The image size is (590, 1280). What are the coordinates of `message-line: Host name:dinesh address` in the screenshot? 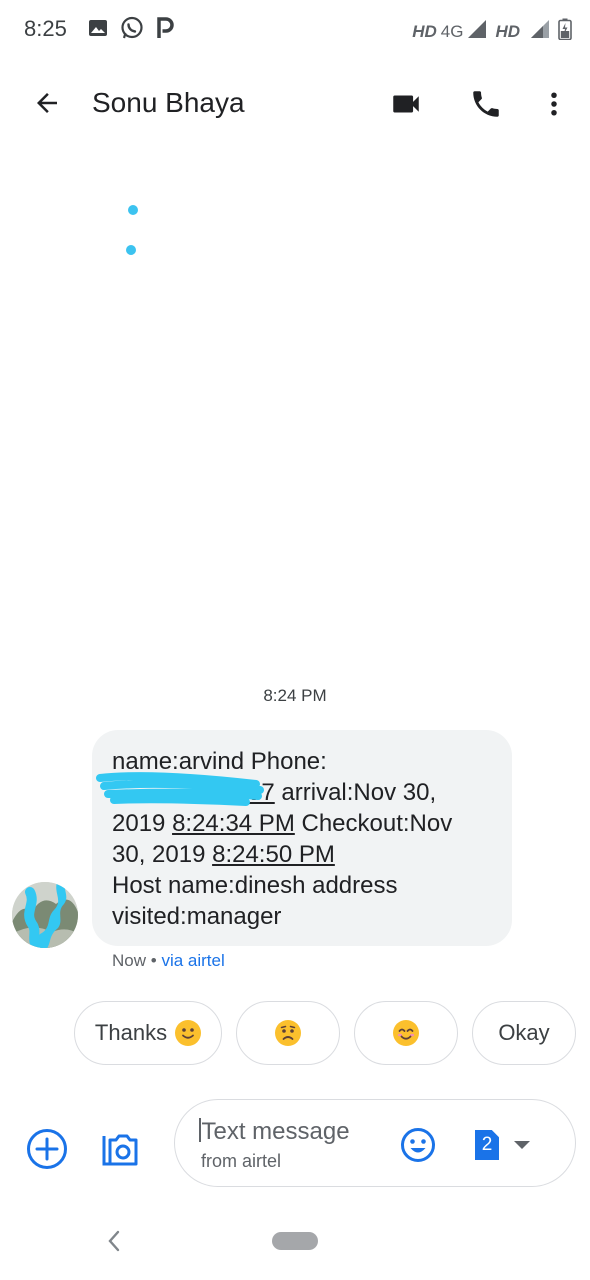 It's located at (255, 885).